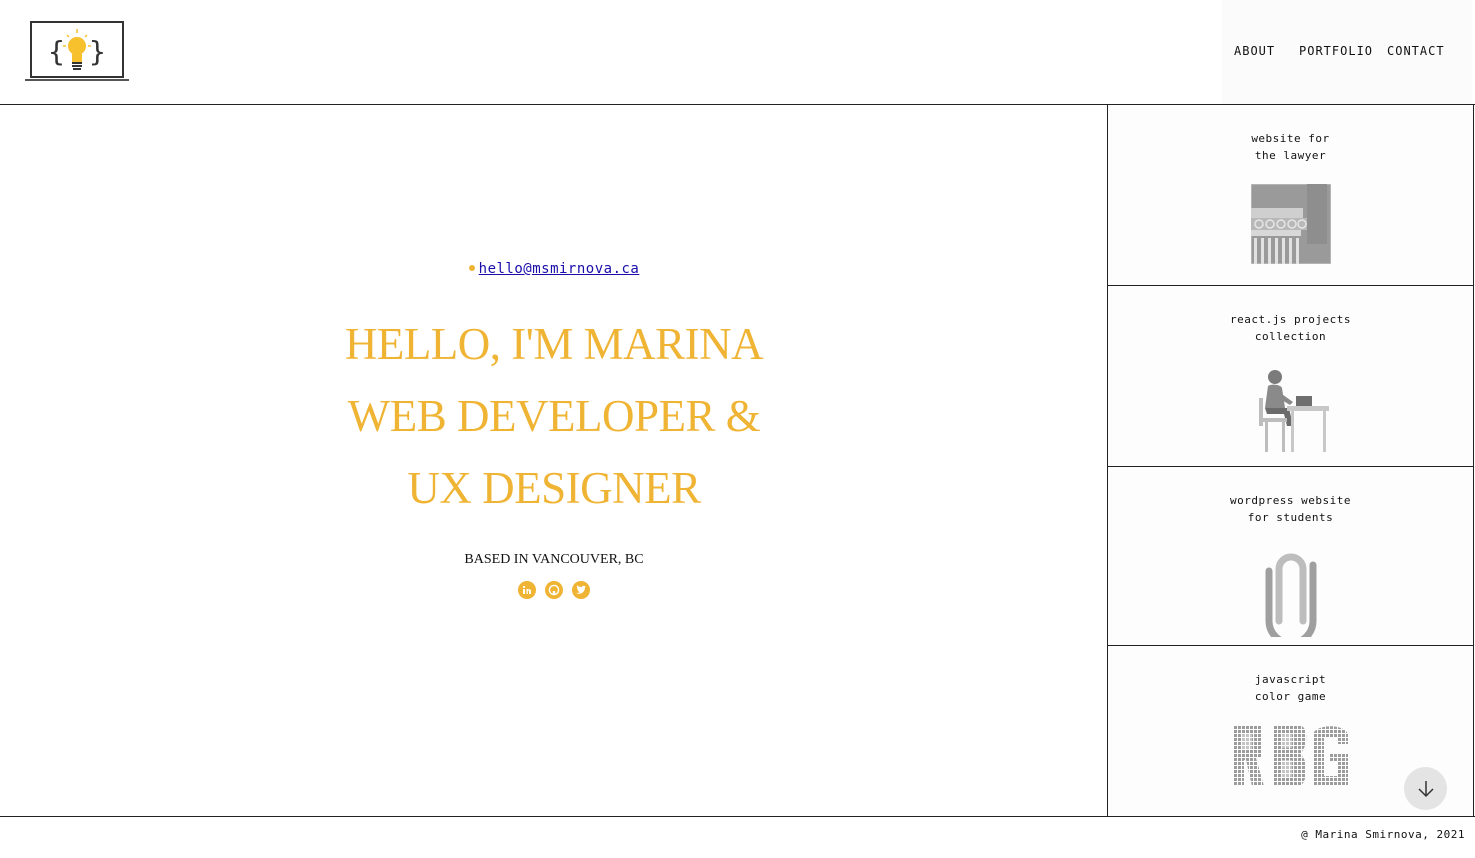 Image resolution: width=1475 pixels, height=858 pixels. Describe the element at coordinates (581, 590) in the screenshot. I see `twitter-icon` at that location.